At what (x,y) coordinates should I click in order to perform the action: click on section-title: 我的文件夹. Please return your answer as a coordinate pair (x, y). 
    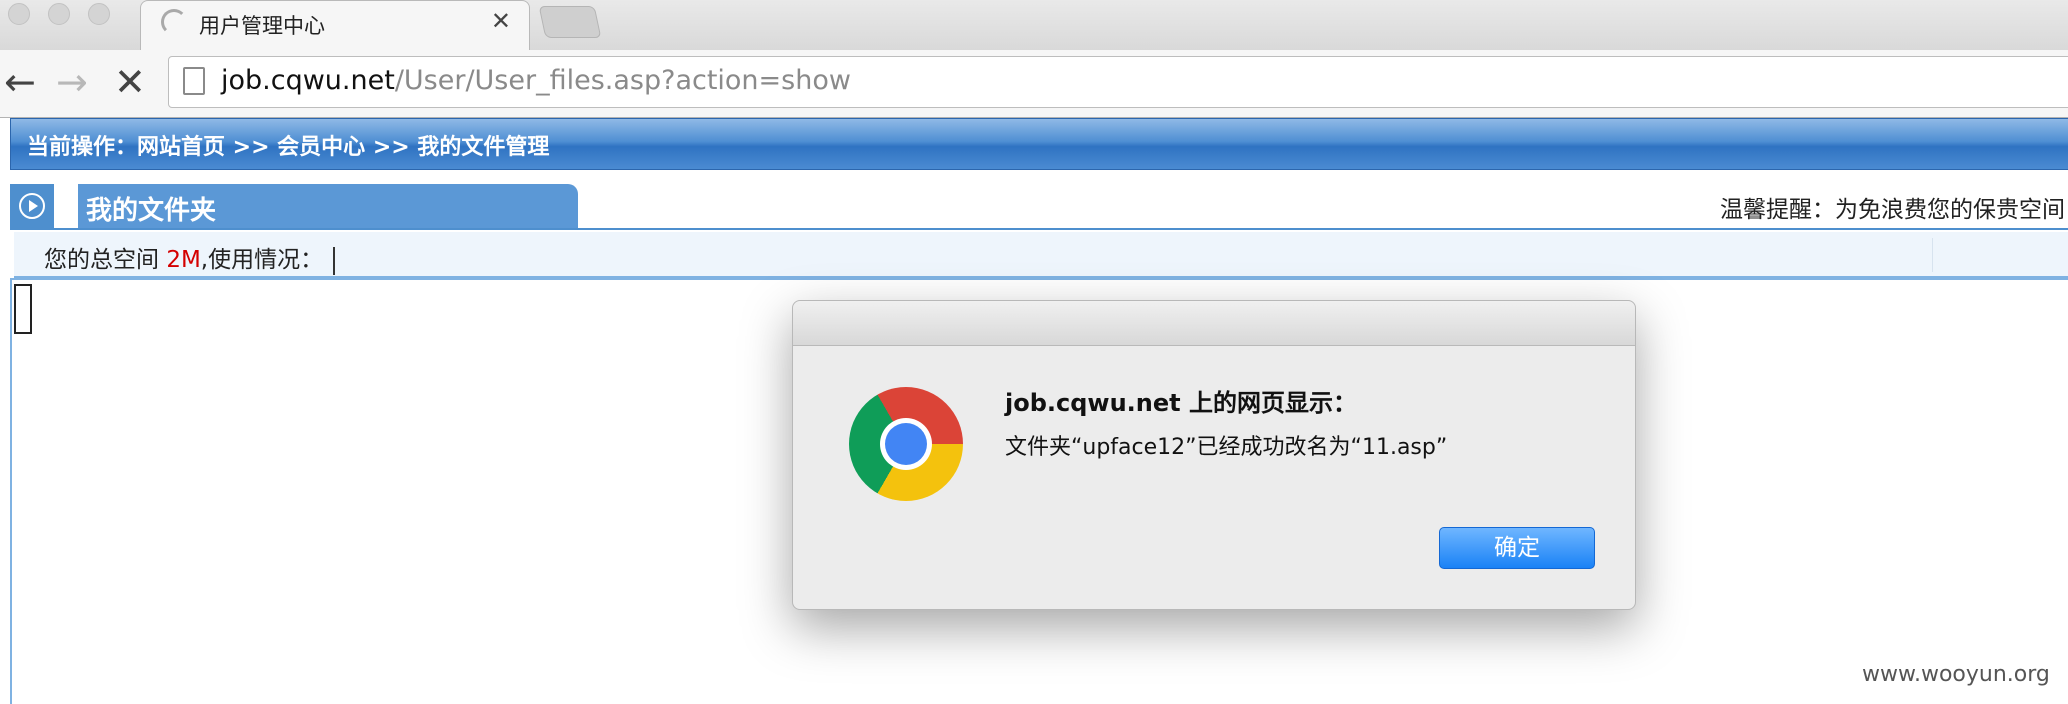
    Looking at the image, I should click on (151, 211).